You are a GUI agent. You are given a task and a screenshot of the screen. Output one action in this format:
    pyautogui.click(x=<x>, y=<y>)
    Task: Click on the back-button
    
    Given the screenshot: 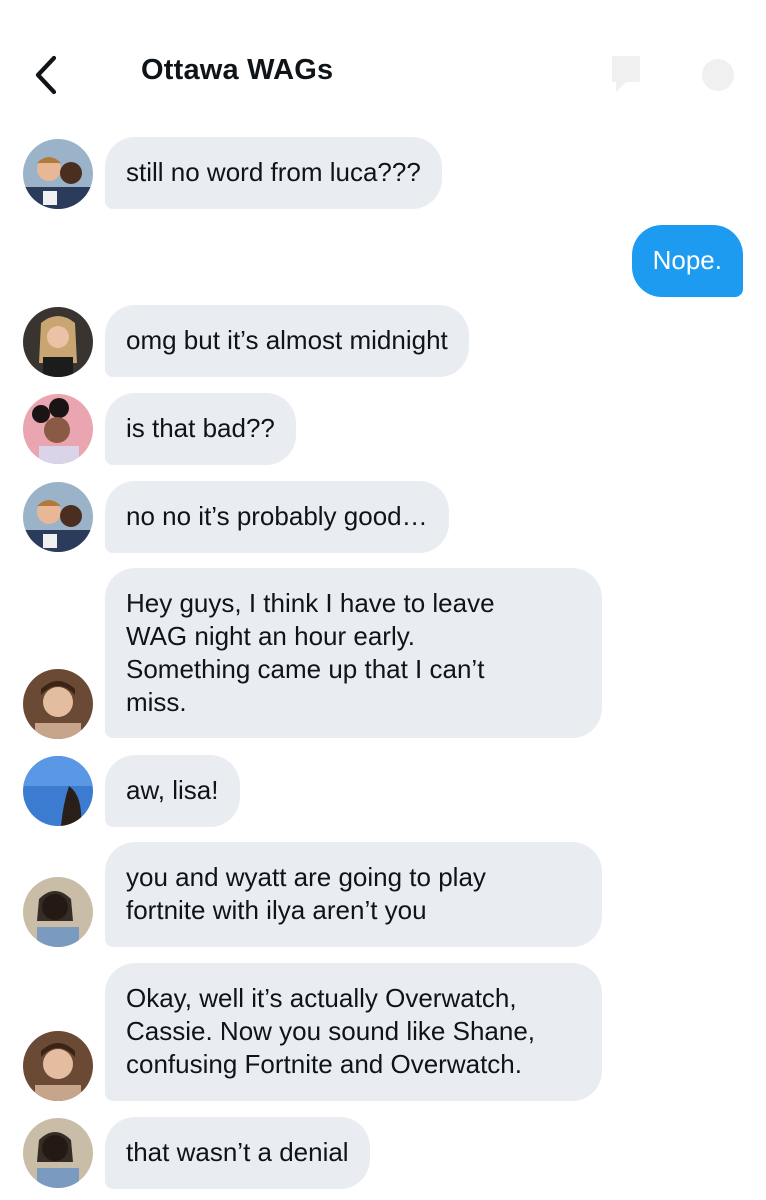 What is the action you would take?
    pyautogui.click(x=45, y=75)
    